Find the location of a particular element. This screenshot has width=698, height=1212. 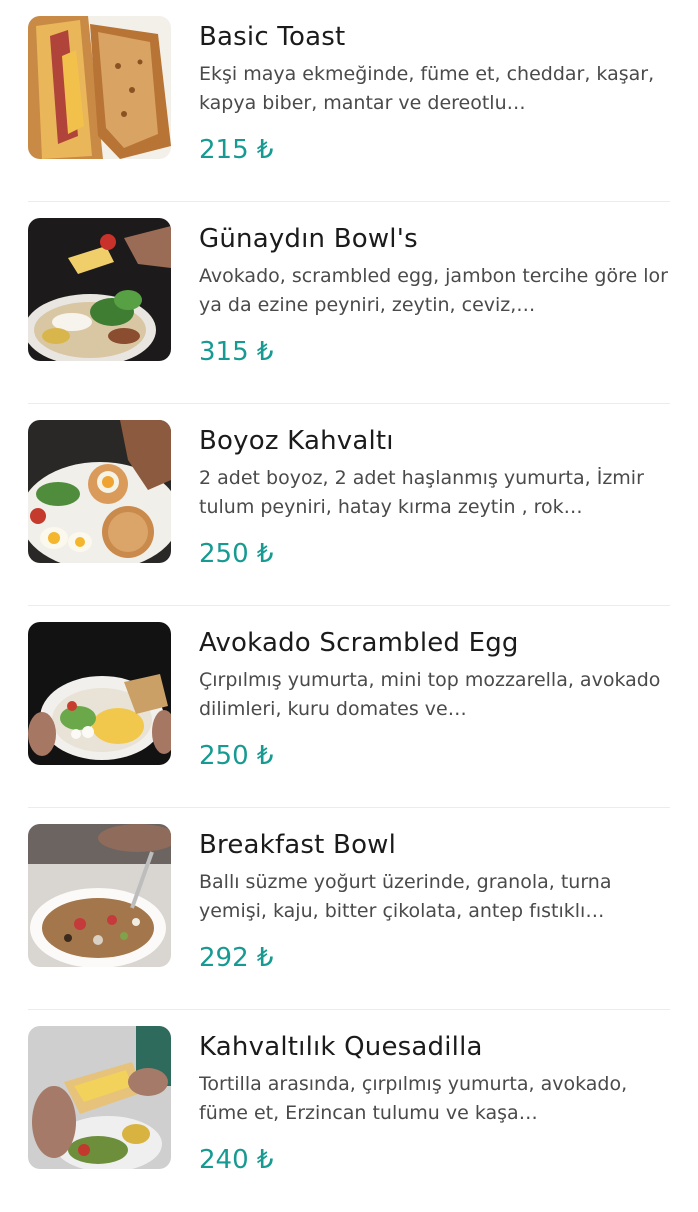

item-name: Basic Toast is located at coordinates (272, 37).